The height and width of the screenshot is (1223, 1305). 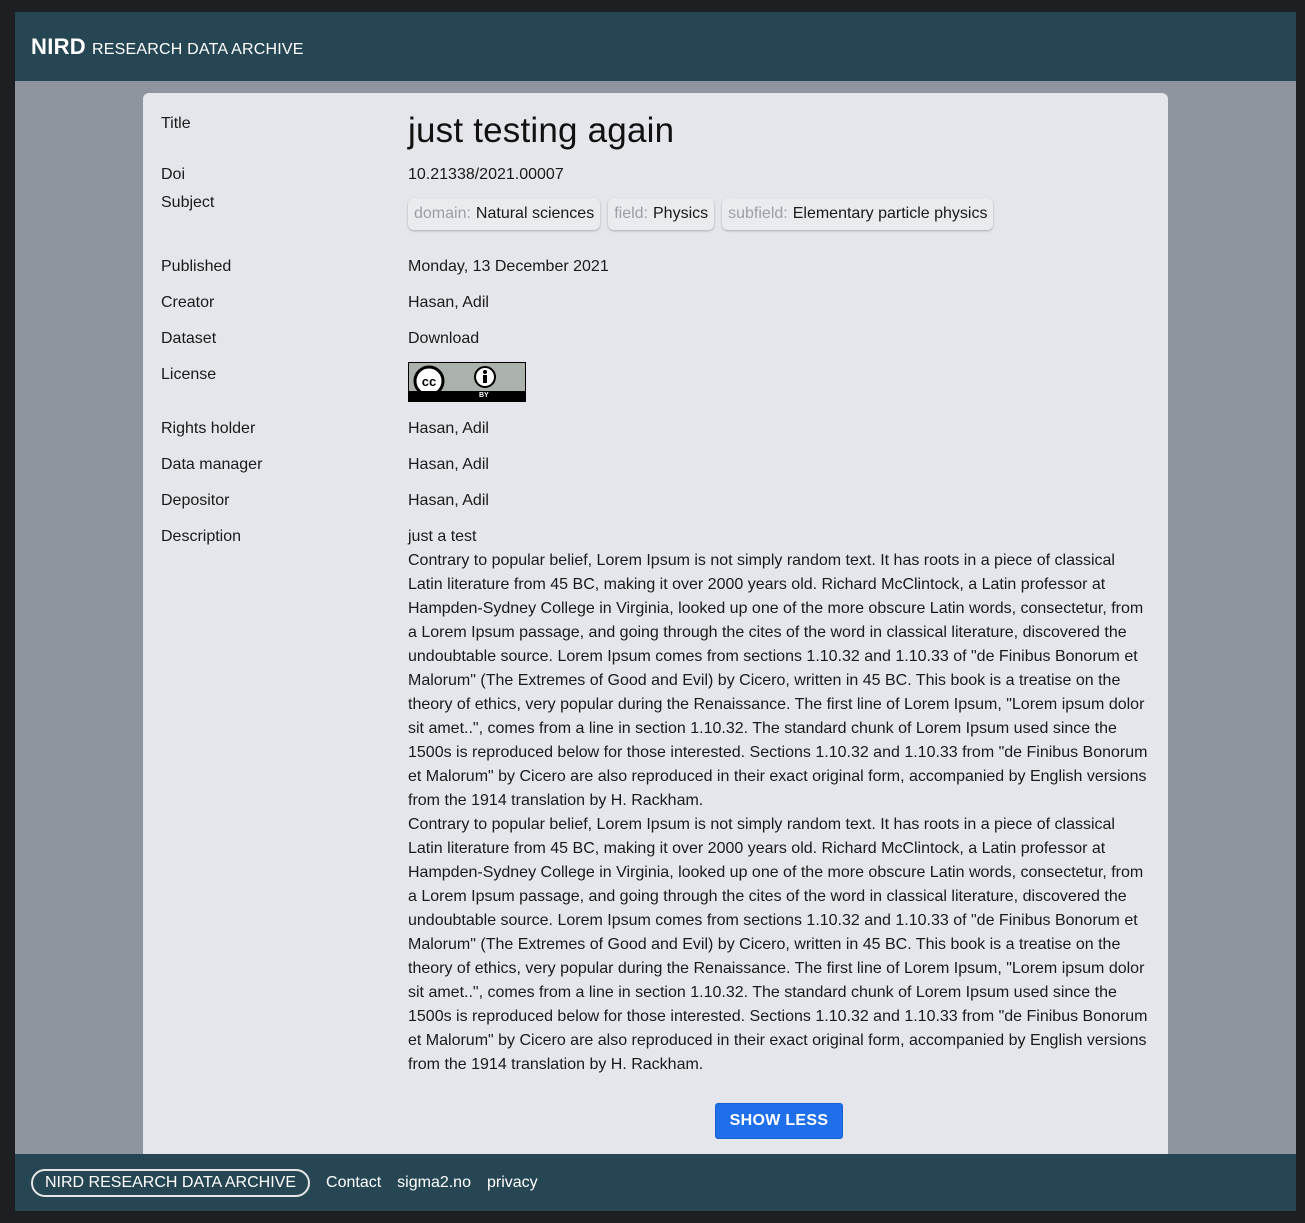 What do you see at coordinates (448, 500) in the screenshot?
I see `depositor-value: Hasan, Adil` at bounding box center [448, 500].